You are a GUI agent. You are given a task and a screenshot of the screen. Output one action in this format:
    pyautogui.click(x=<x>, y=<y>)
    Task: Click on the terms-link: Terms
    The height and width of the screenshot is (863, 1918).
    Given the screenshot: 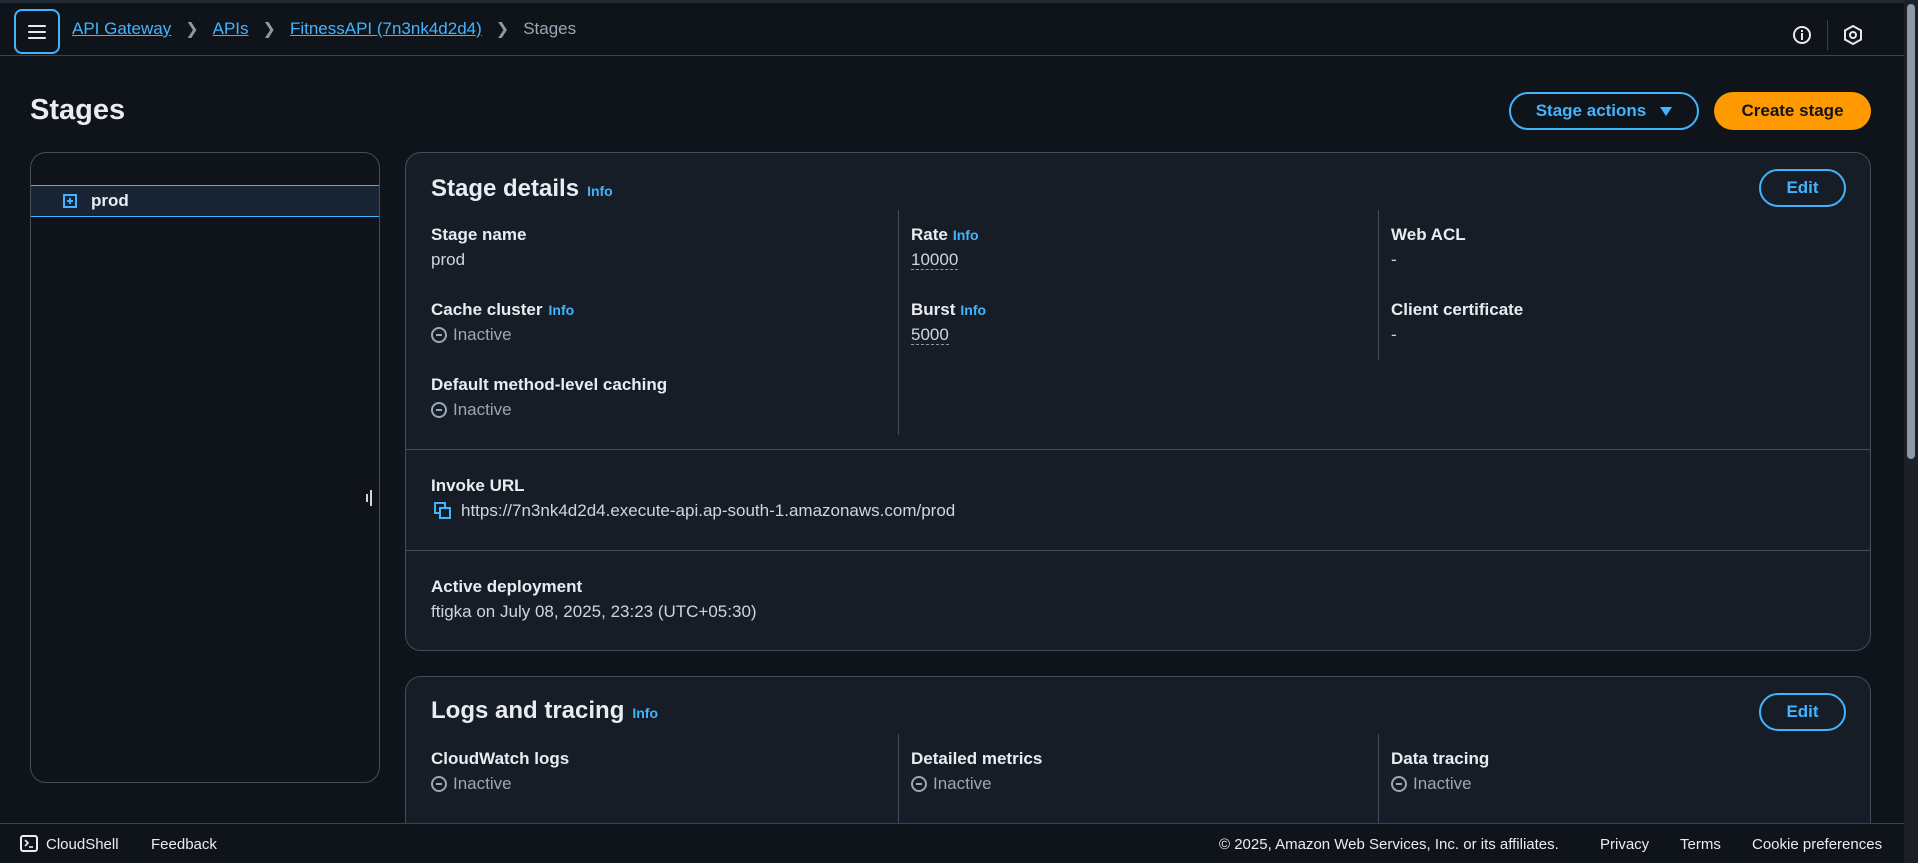 What is the action you would take?
    pyautogui.click(x=1700, y=844)
    